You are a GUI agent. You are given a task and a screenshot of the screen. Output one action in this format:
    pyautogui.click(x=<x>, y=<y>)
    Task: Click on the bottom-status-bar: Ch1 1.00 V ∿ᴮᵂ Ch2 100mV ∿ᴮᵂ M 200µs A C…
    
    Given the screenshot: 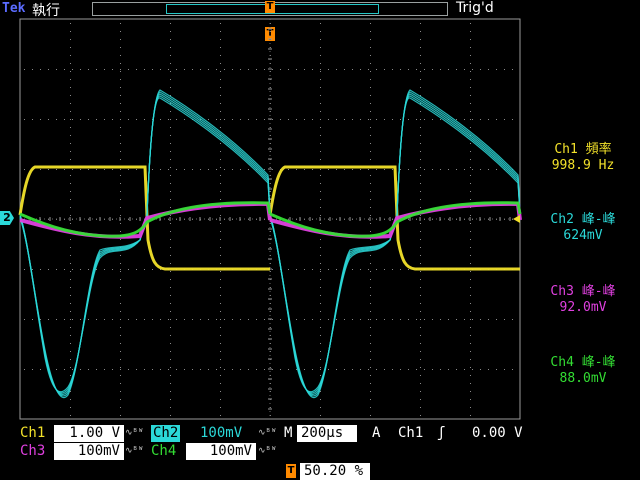 What is the action you would take?
    pyautogui.click(x=320, y=452)
    